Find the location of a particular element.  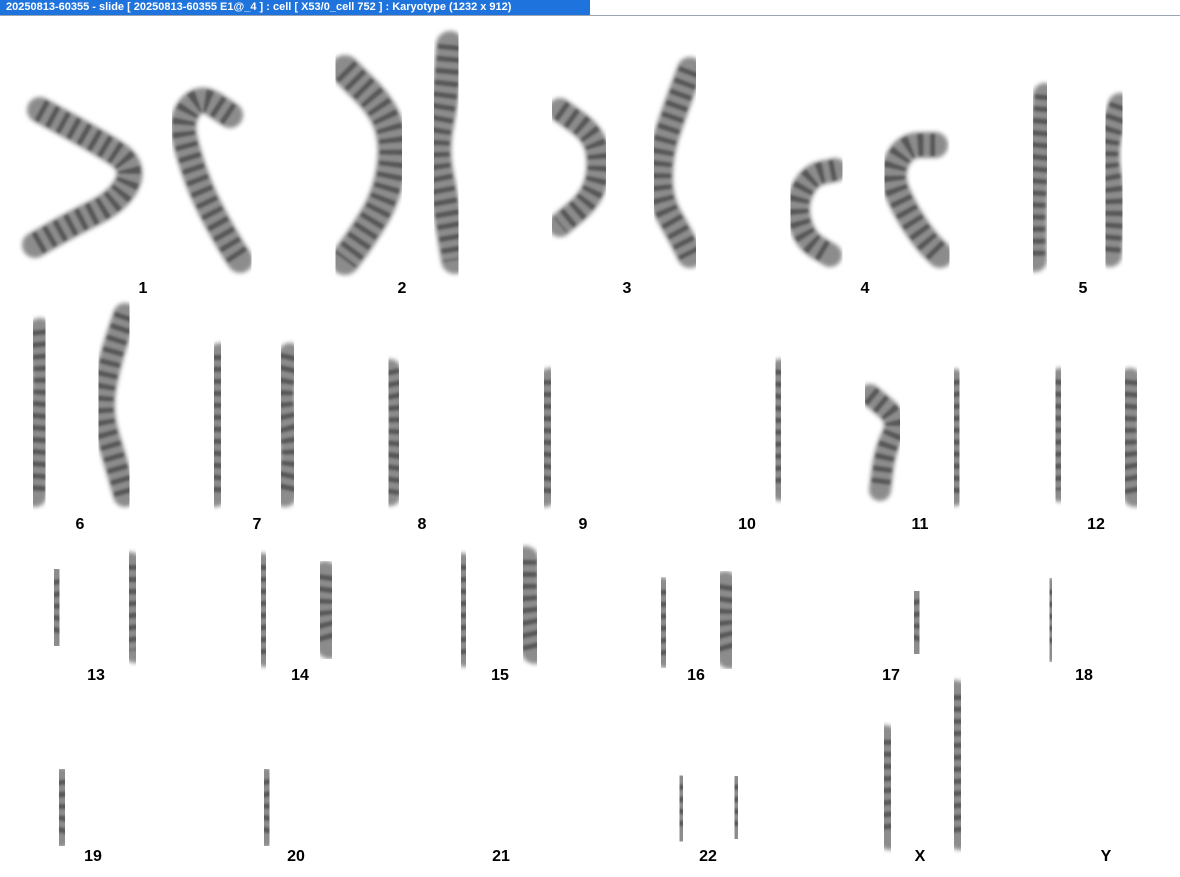

chromosome-label-9: 9 is located at coordinates (583, 524).